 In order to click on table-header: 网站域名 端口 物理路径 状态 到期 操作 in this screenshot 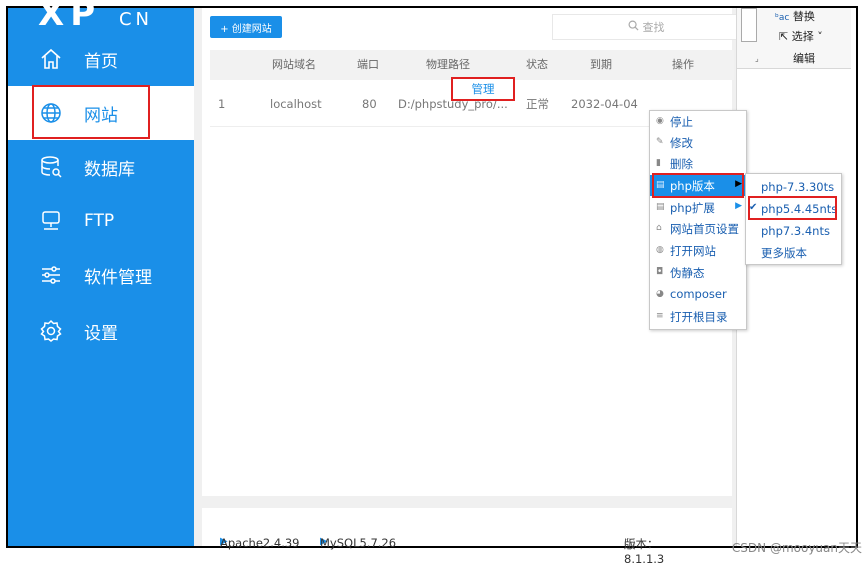, I will do `click(472, 65)`.